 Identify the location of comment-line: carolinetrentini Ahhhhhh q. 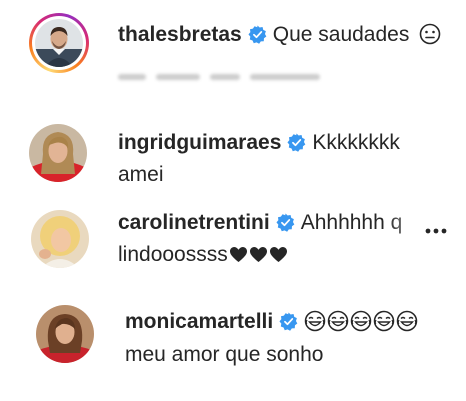
(260, 223).